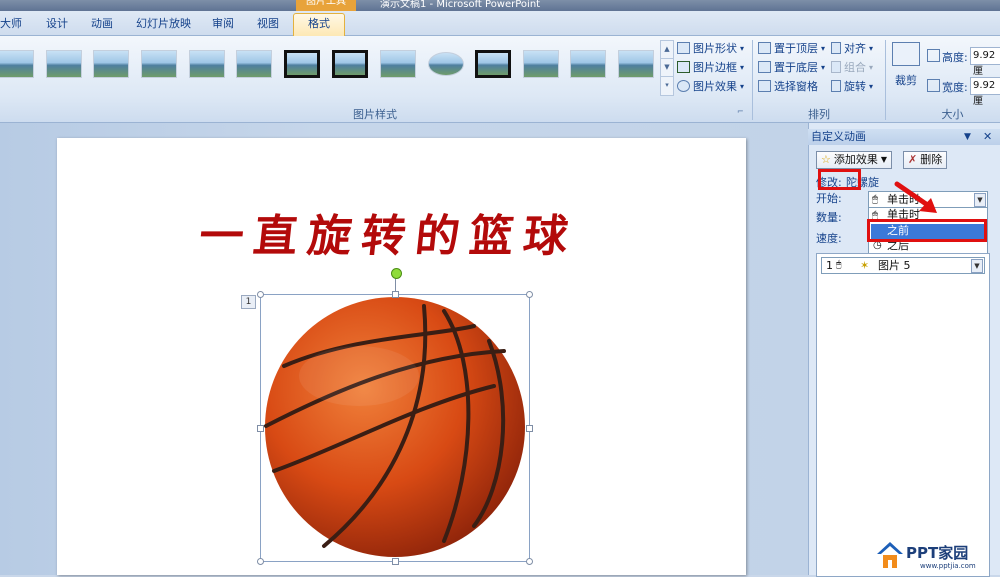  Describe the element at coordinates (764, 67) in the screenshot. I see `send-to-back-icon` at that location.